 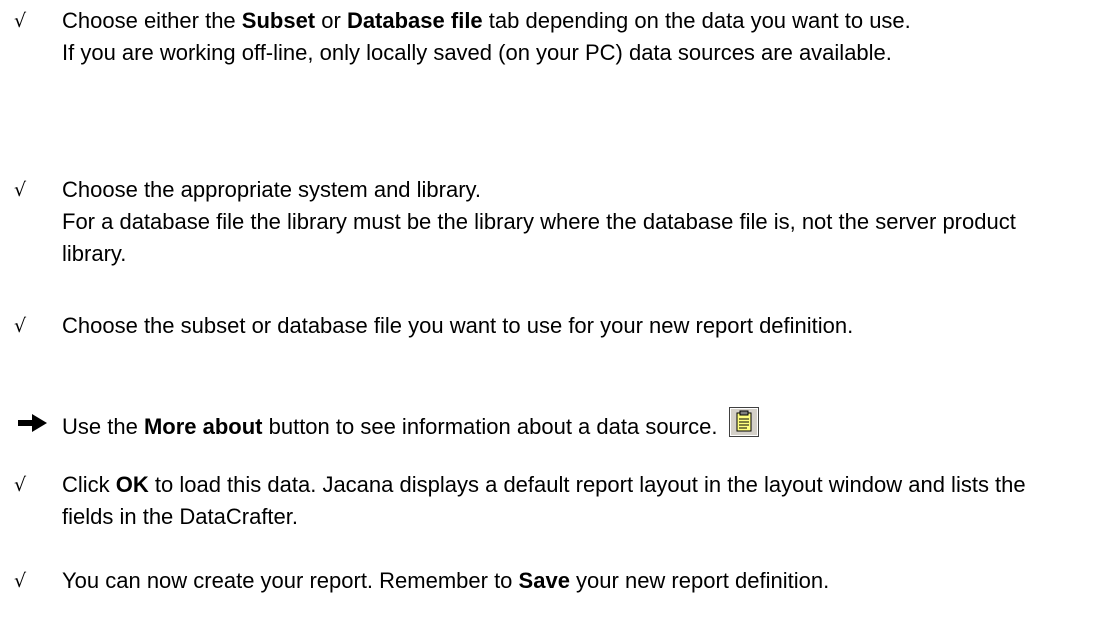 What do you see at coordinates (32, 423) in the screenshot?
I see `right-arrow-icon` at bounding box center [32, 423].